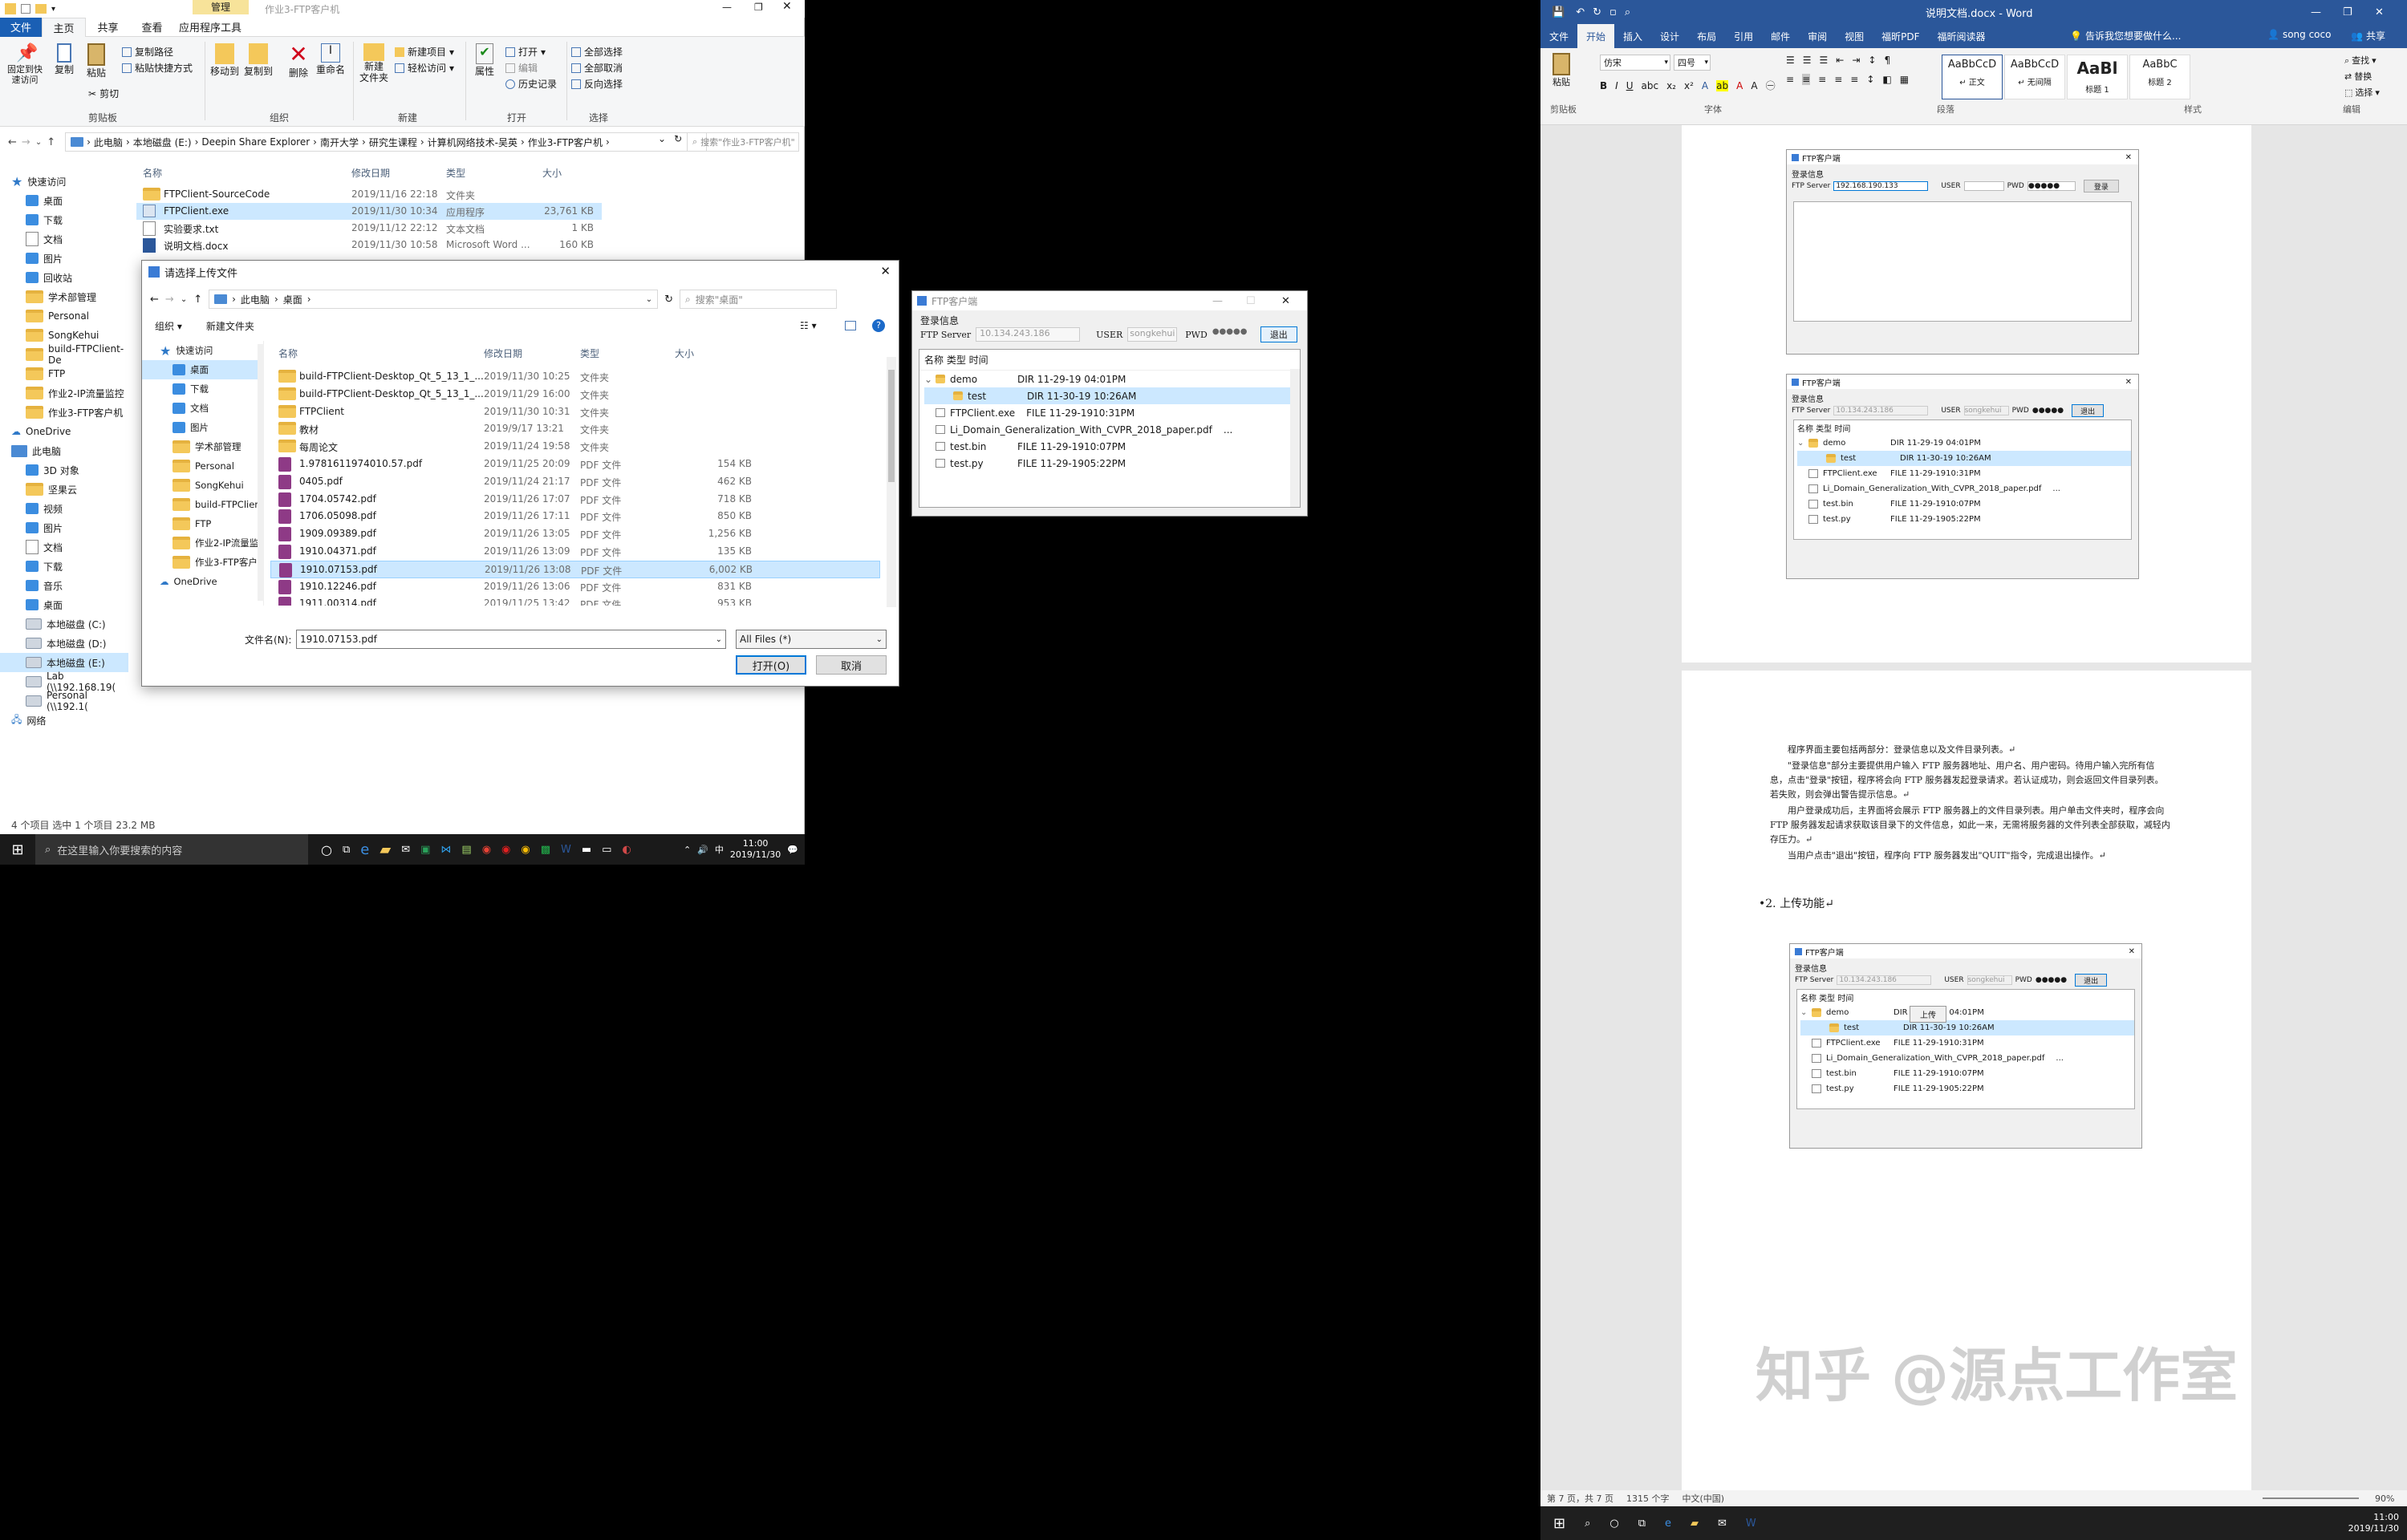 The image size is (2407, 1540). I want to click on file-explorer-icon: ▰, so click(385, 850).